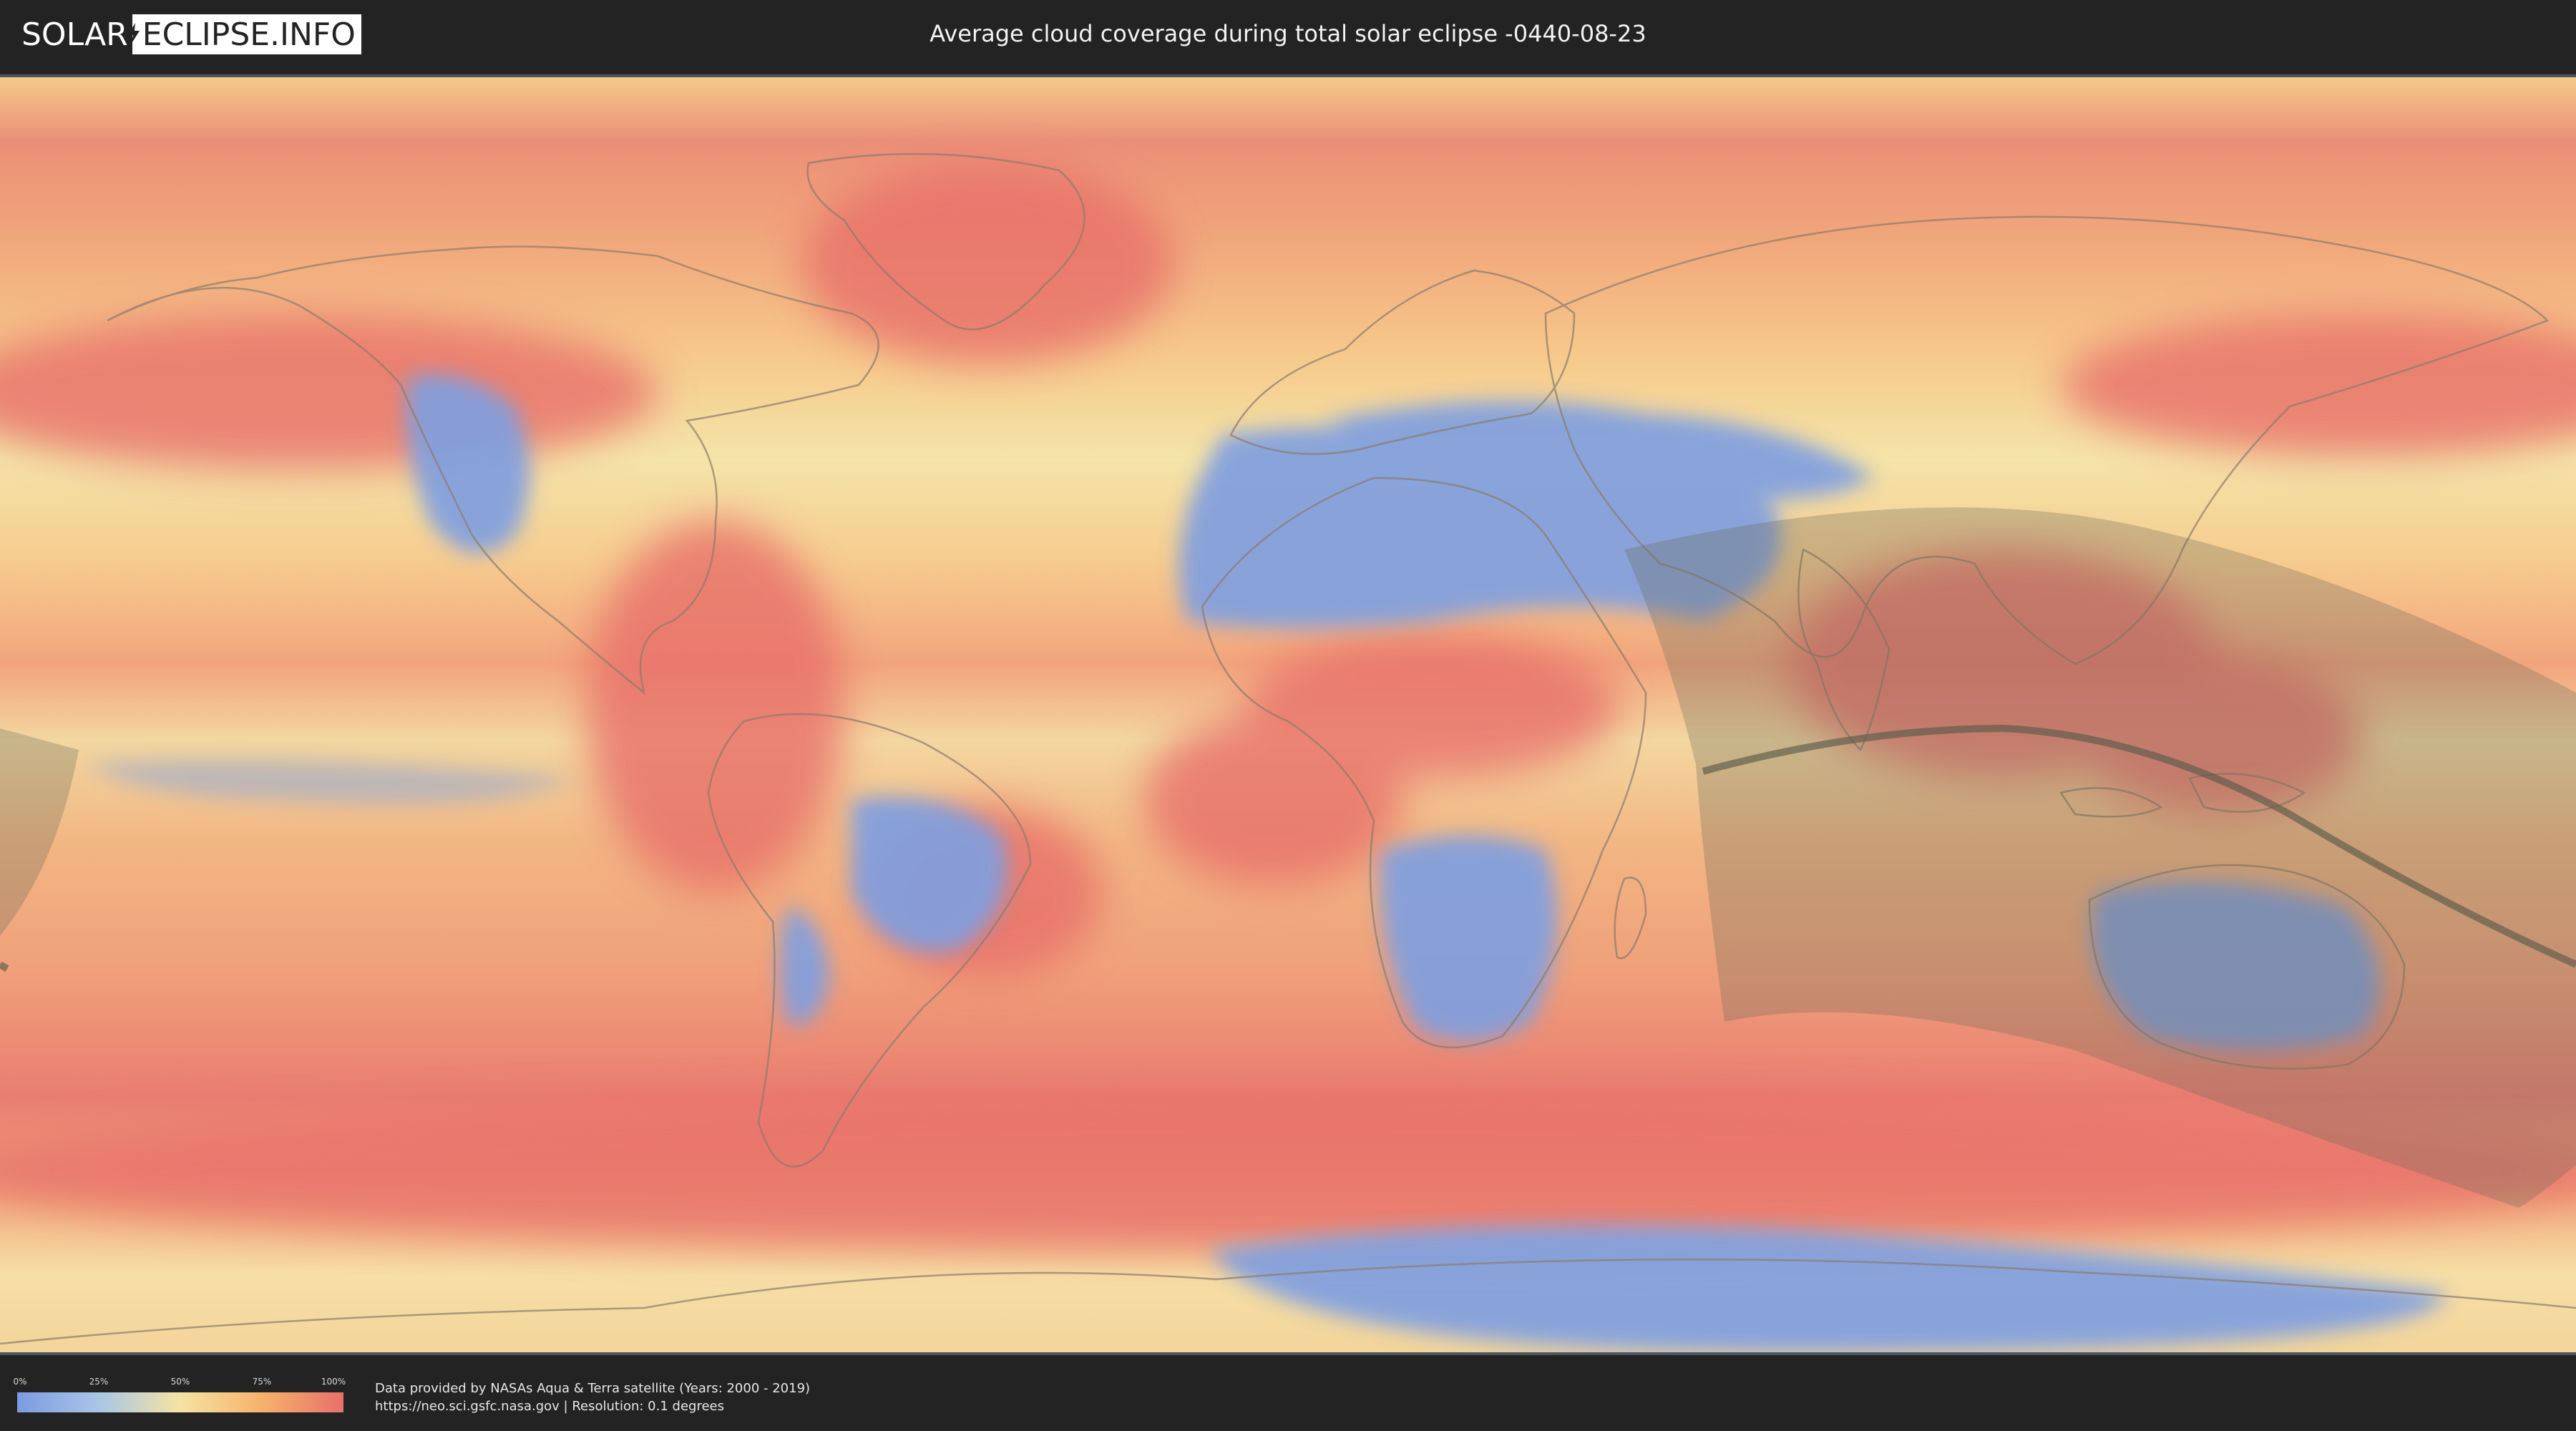  What do you see at coordinates (20, 1382) in the screenshot?
I see `legend-tick-0: 0%` at bounding box center [20, 1382].